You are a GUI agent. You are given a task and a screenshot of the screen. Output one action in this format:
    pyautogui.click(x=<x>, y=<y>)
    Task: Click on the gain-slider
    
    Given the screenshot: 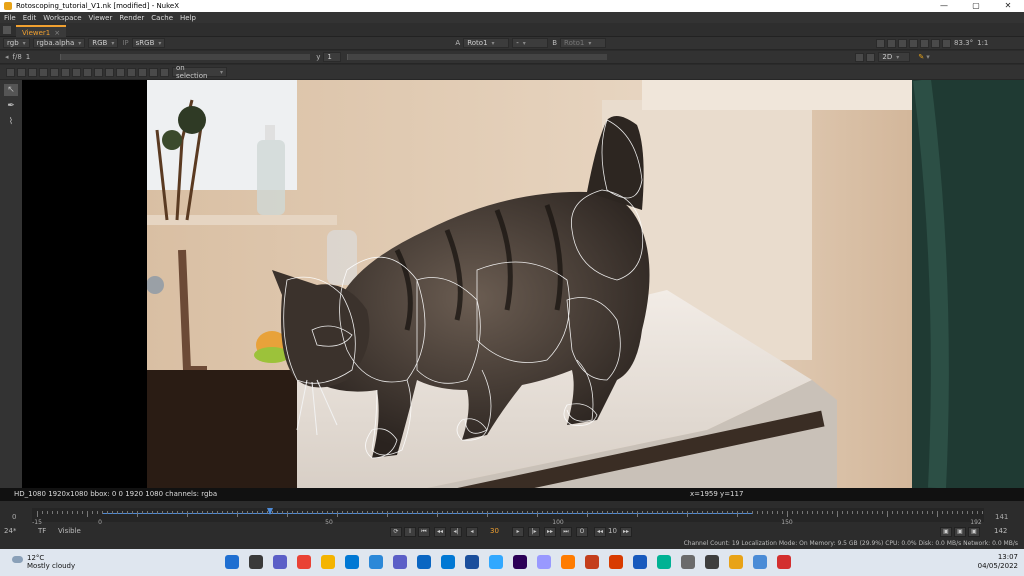 What is the action you would take?
    pyautogui.click(x=185, y=57)
    